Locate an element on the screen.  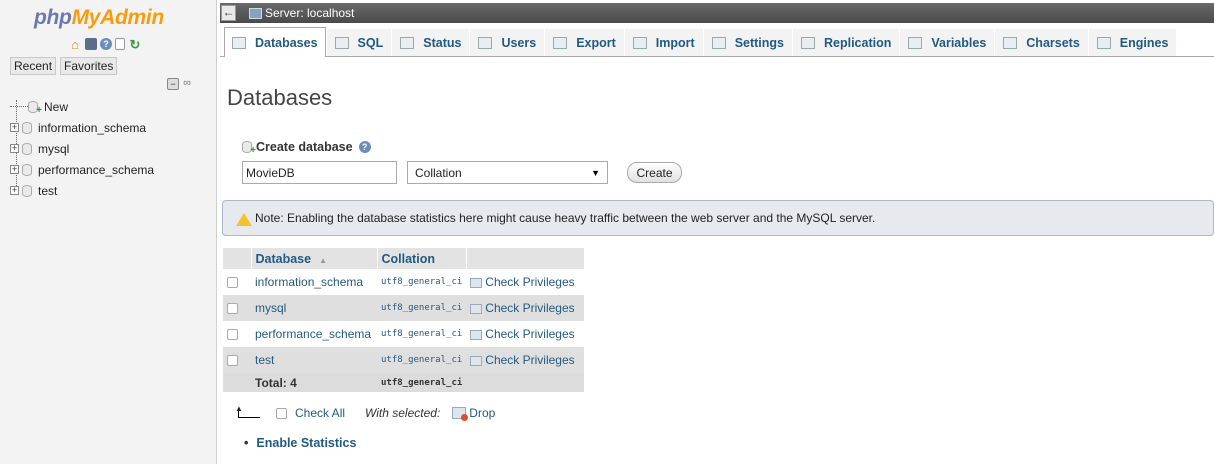
create-database-text: Create database is located at coordinates (304, 147).